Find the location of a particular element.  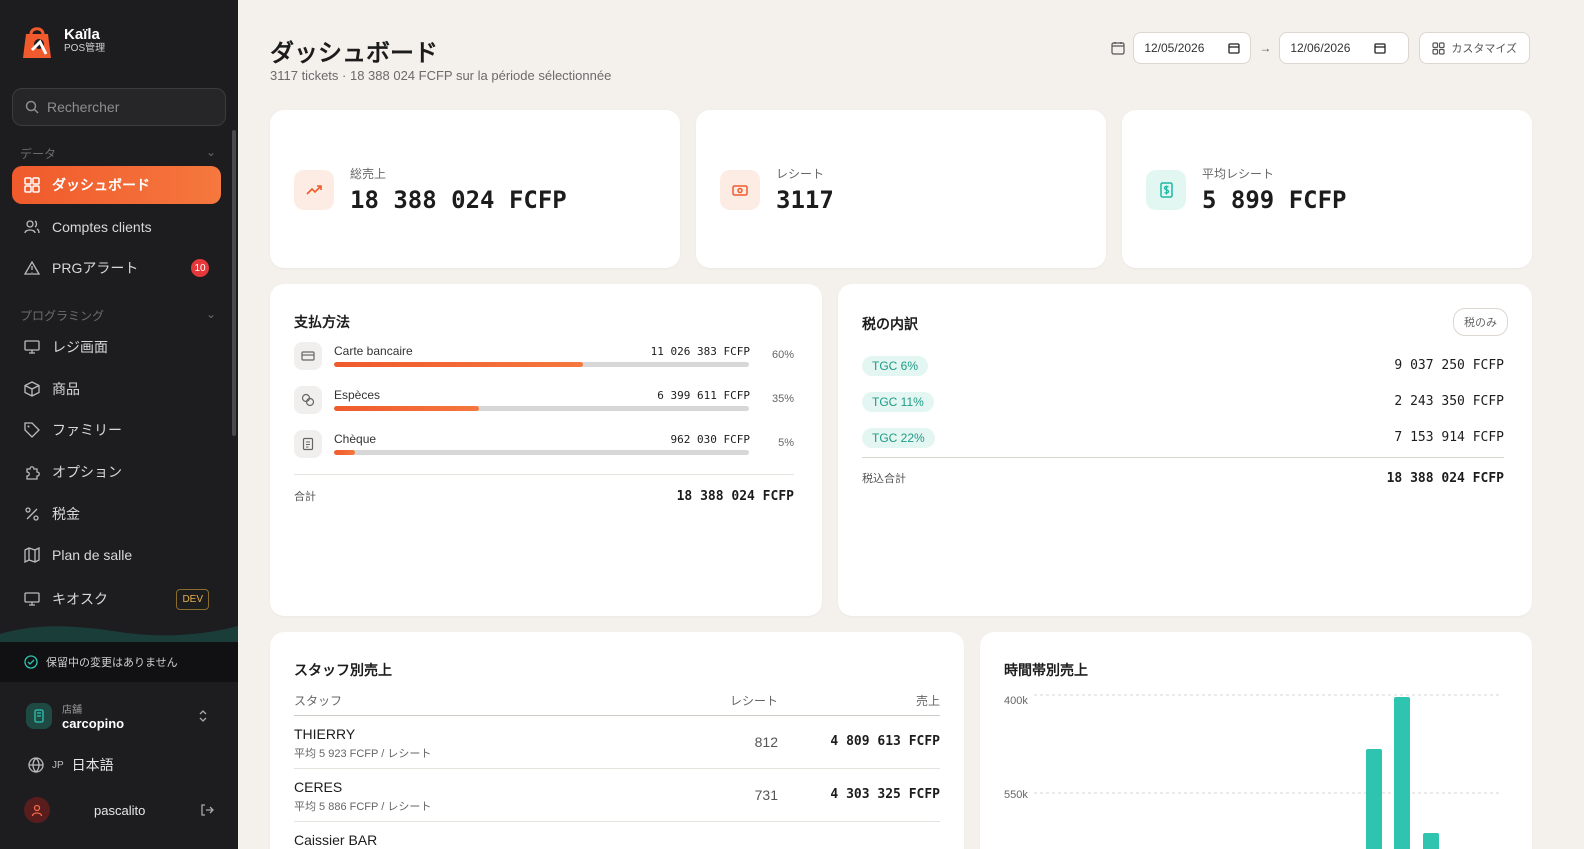

sidebar-scrollbar is located at coordinates (234, 283).